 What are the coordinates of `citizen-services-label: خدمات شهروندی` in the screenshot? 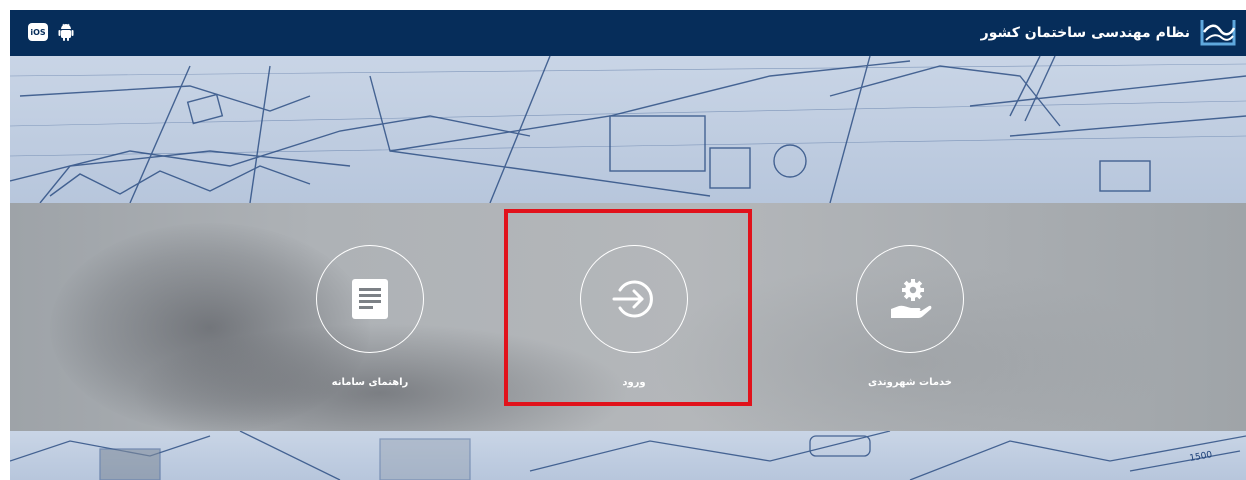 It's located at (910, 382).